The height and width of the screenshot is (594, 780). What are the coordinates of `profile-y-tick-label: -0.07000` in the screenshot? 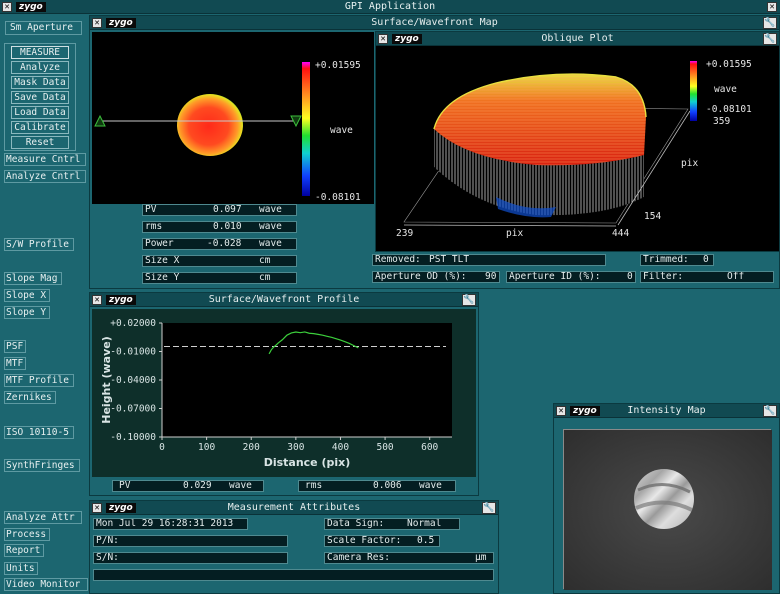 It's located at (133, 409).